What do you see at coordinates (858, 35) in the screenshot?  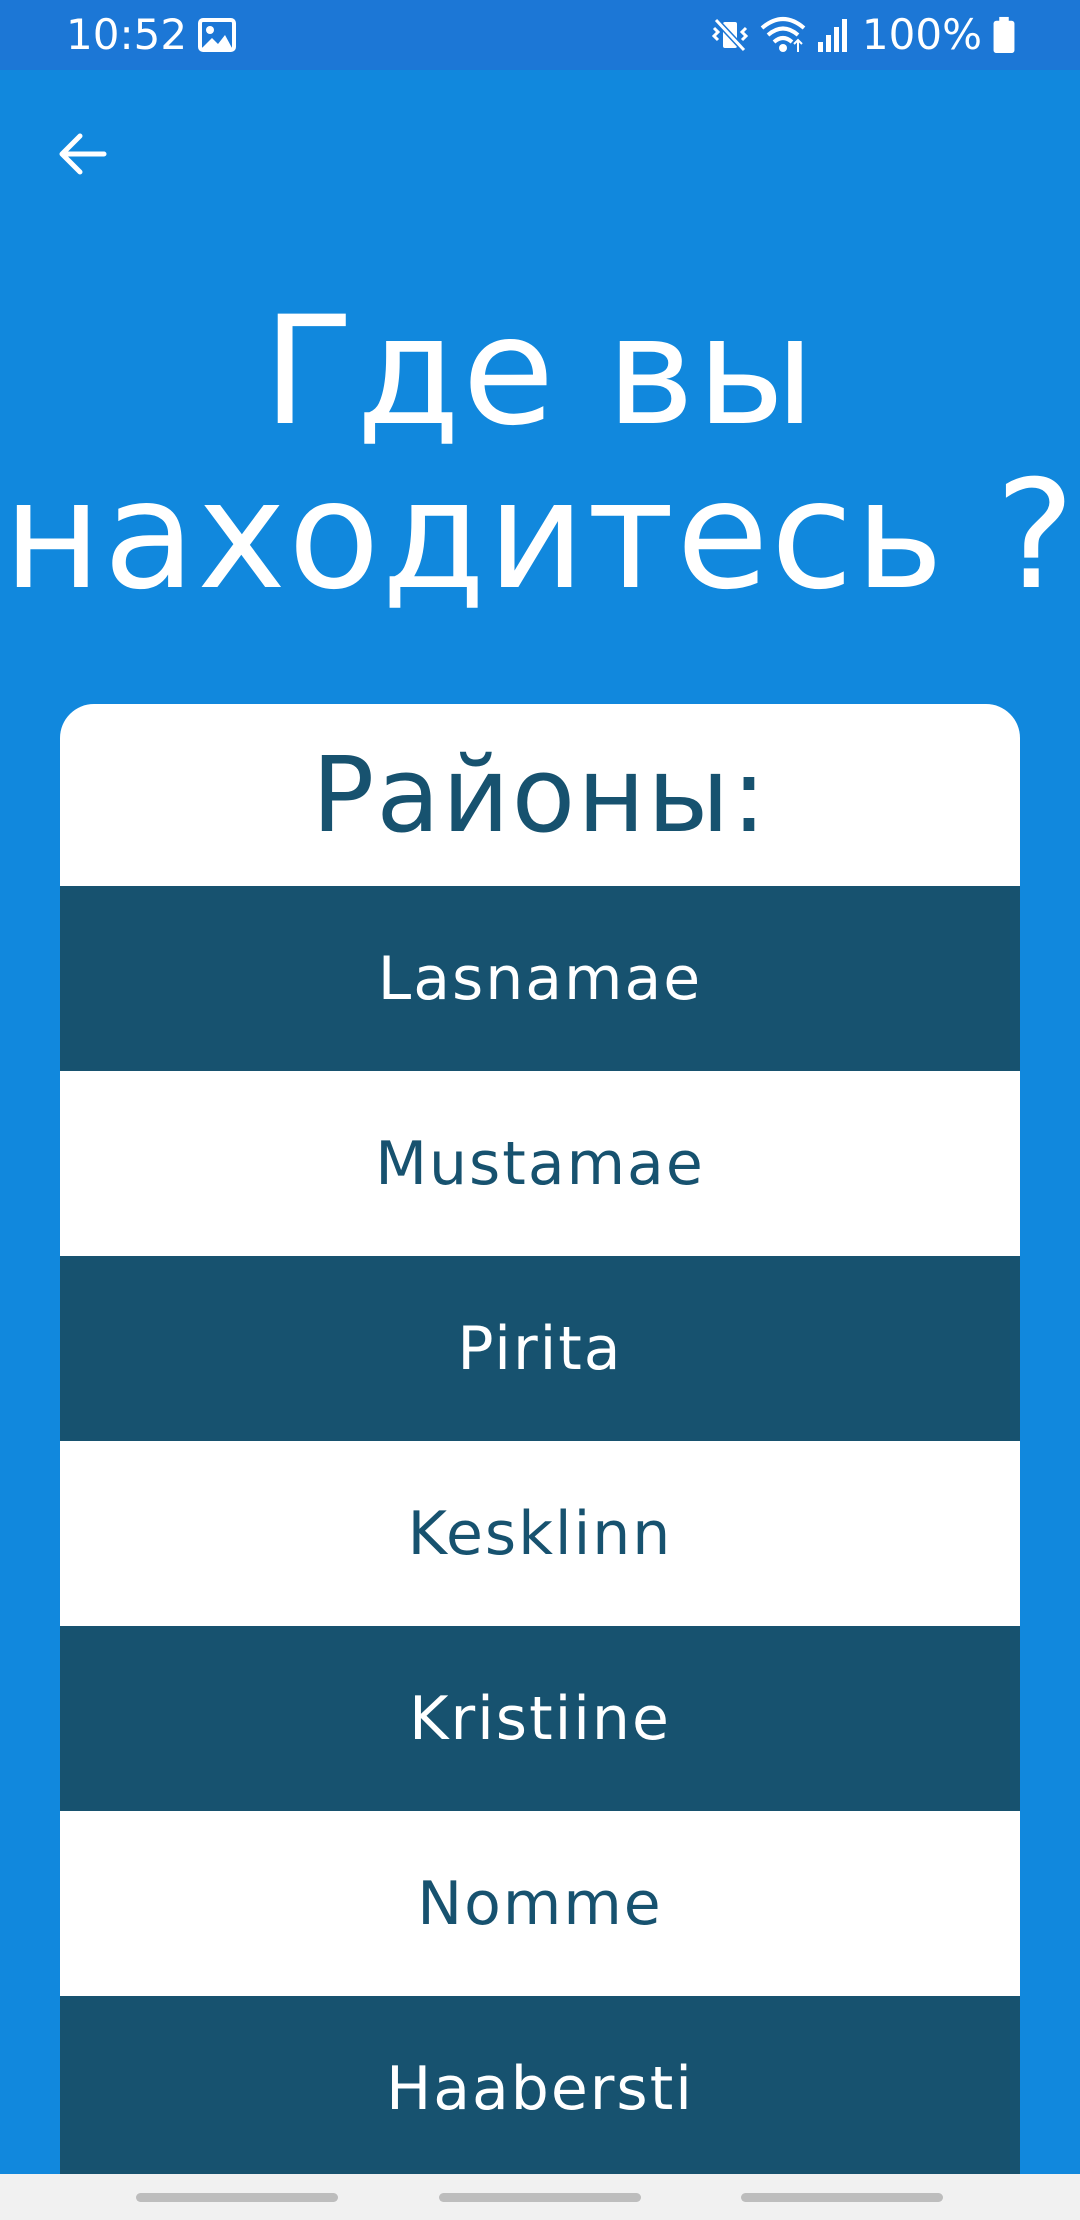 I see `status-icons: 100%` at bounding box center [858, 35].